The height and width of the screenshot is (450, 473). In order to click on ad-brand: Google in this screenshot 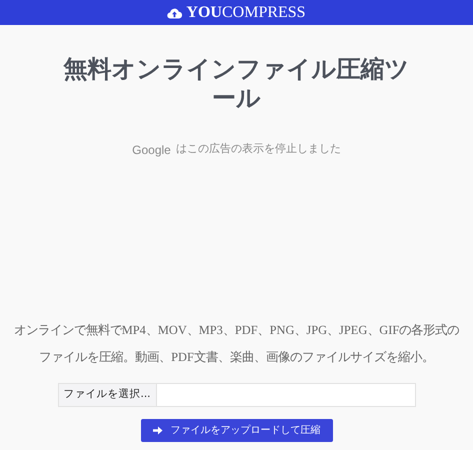, I will do `click(151, 150)`.